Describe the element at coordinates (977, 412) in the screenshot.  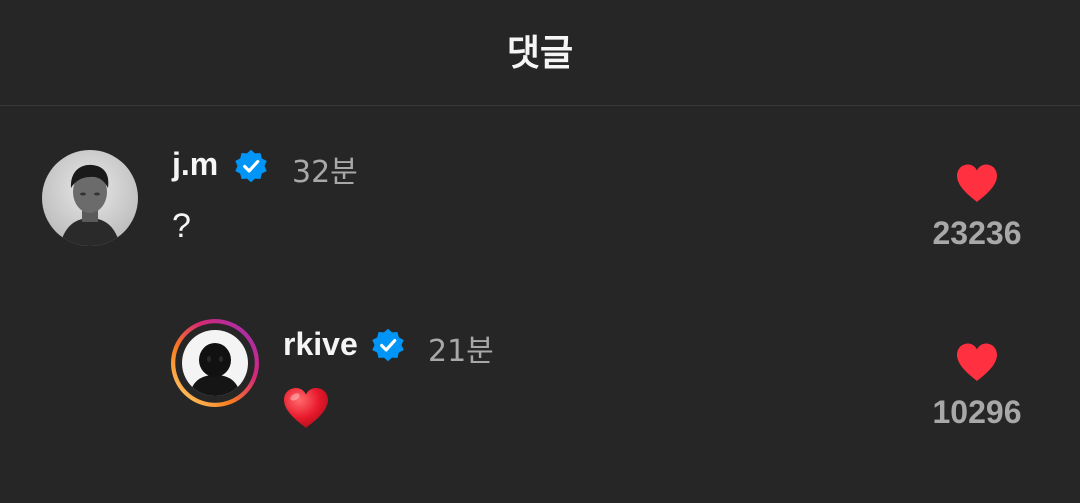
I see `like-count: 10296` at that location.